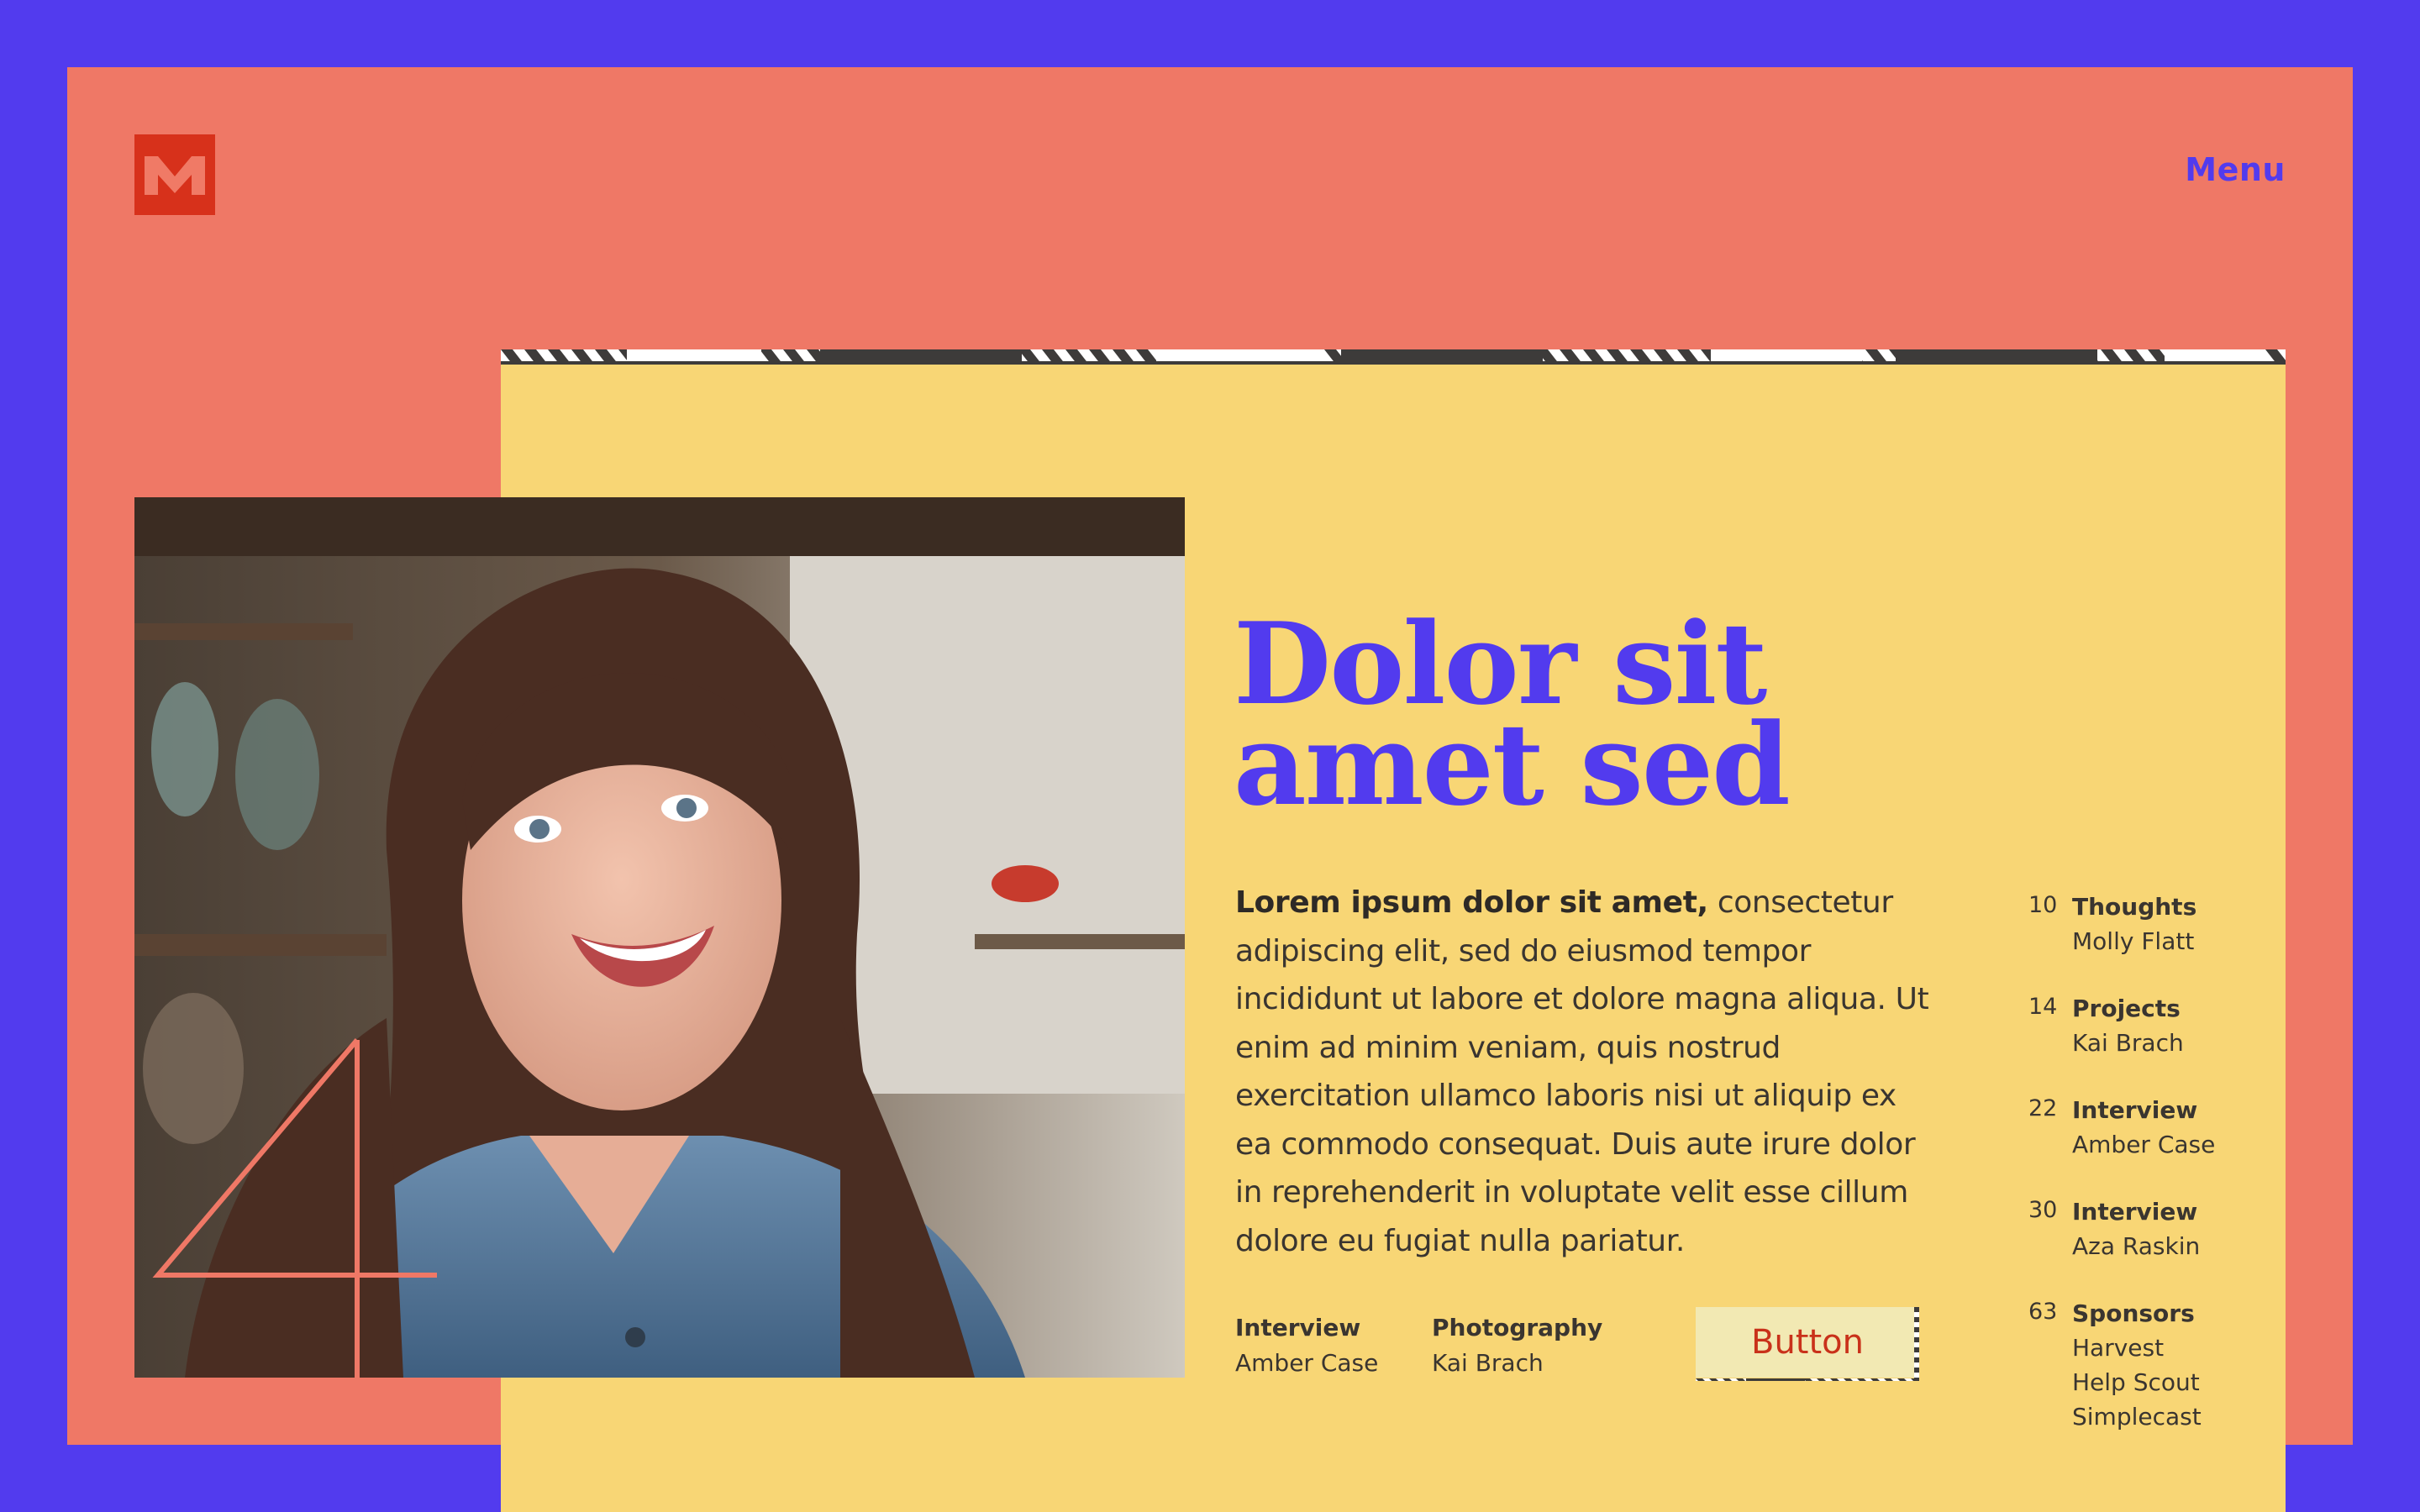 The height and width of the screenshot is (1512, 2420). Describe the element at coordinates (2143, 924) in the screenshot. I see `toc-item-thoughts: 10 Thoughts Molly Flatt` at that location.